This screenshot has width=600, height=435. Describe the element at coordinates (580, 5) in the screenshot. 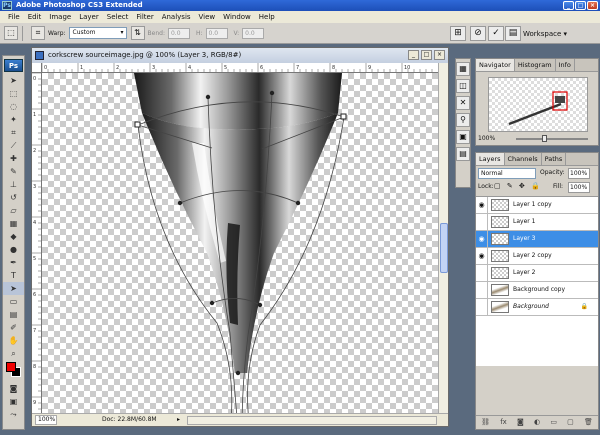

I see `maximize-button: □` at that location.